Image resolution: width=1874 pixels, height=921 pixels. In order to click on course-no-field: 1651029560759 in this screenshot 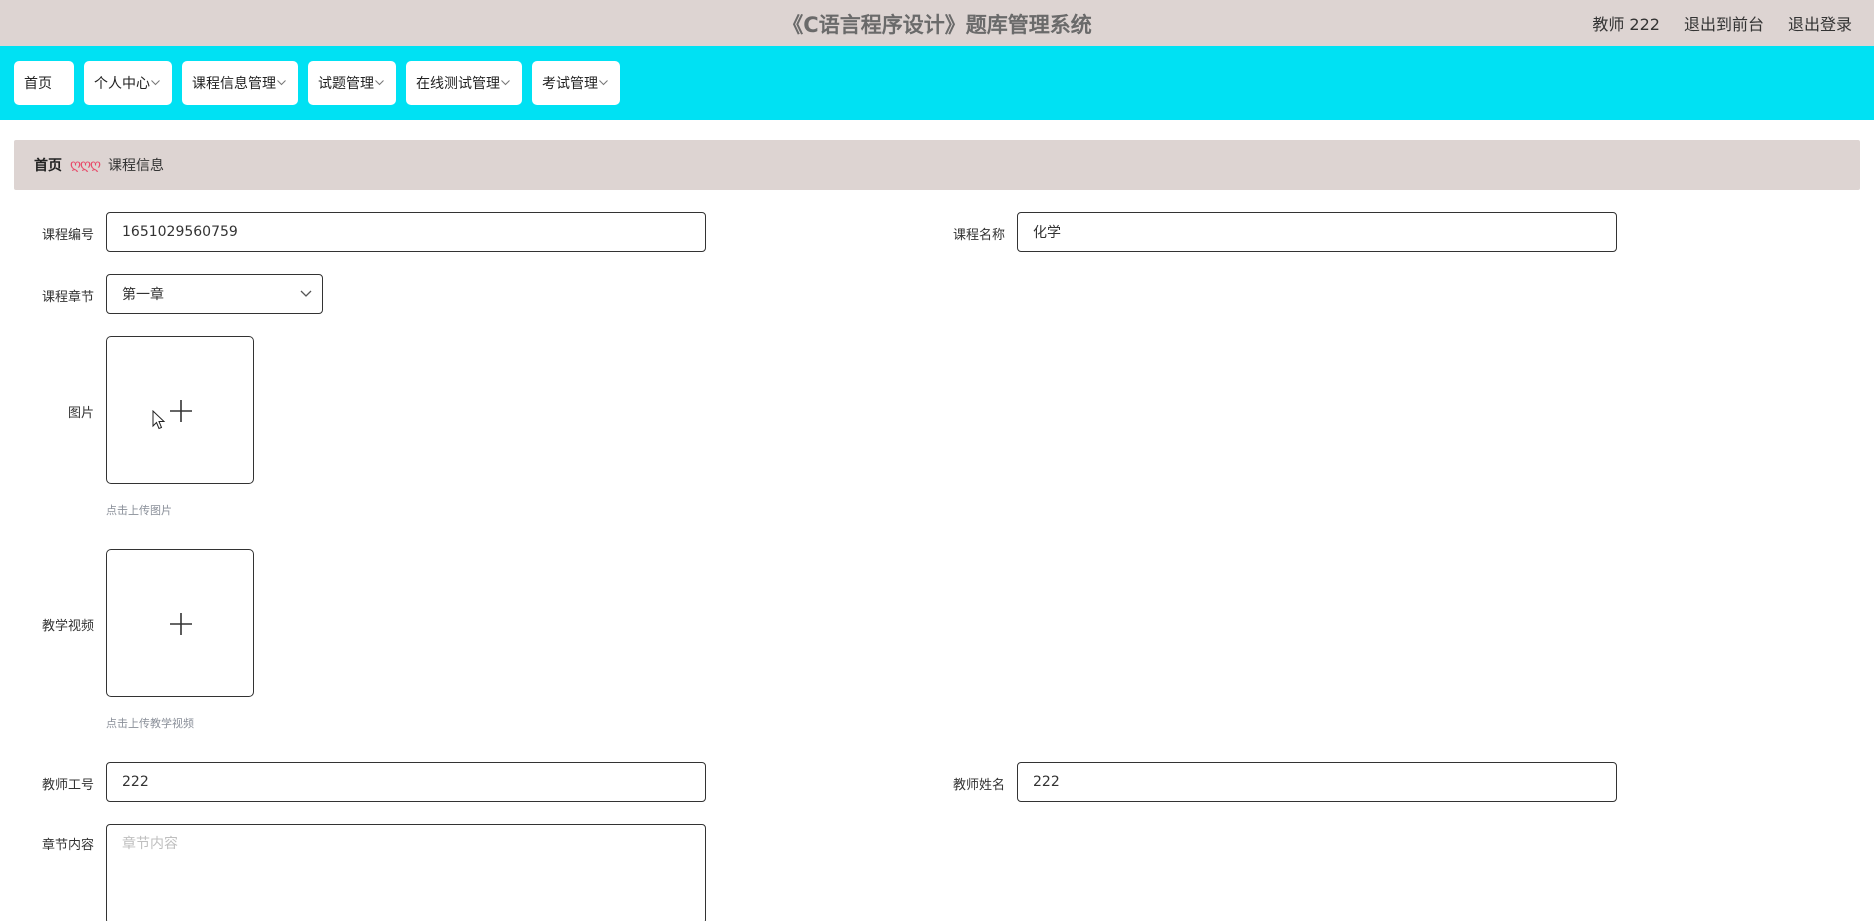, I will do `click(406, 232)`.